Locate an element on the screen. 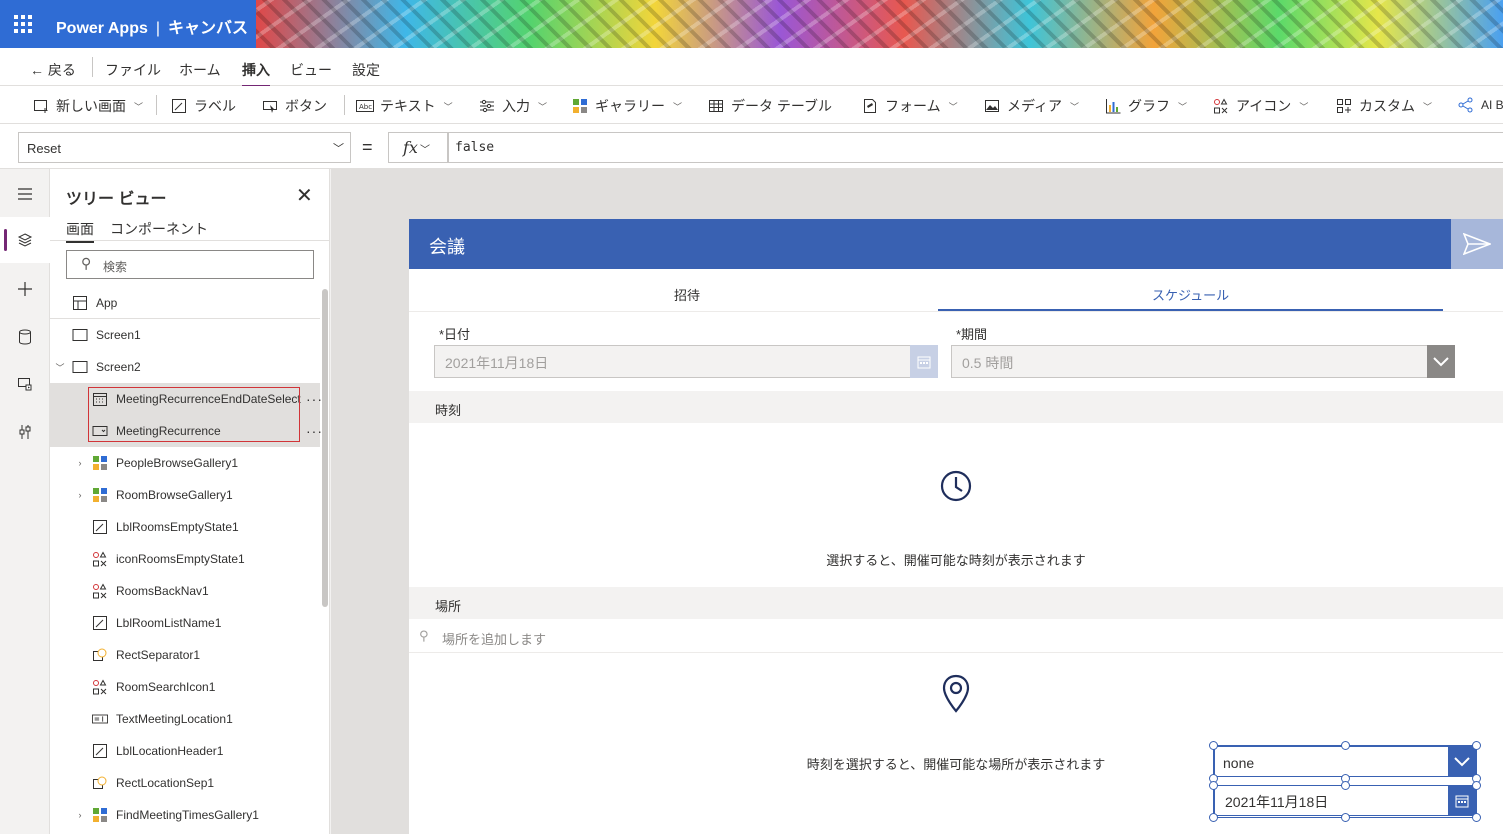  location-input: ⚲ 場所を追加します is located at coordinates (956, 636).